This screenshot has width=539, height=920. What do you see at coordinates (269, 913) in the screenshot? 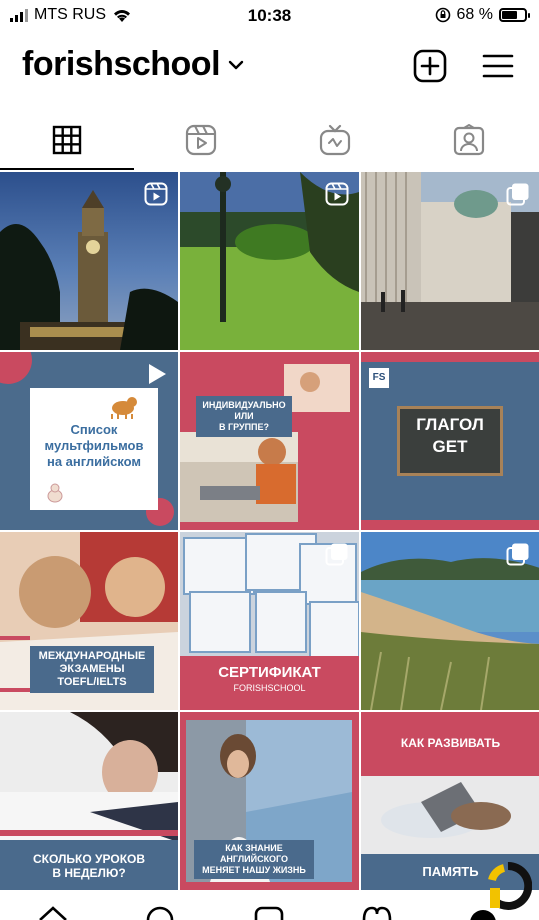
I see `reels-nav-icon` at bounding box center [269, 913].